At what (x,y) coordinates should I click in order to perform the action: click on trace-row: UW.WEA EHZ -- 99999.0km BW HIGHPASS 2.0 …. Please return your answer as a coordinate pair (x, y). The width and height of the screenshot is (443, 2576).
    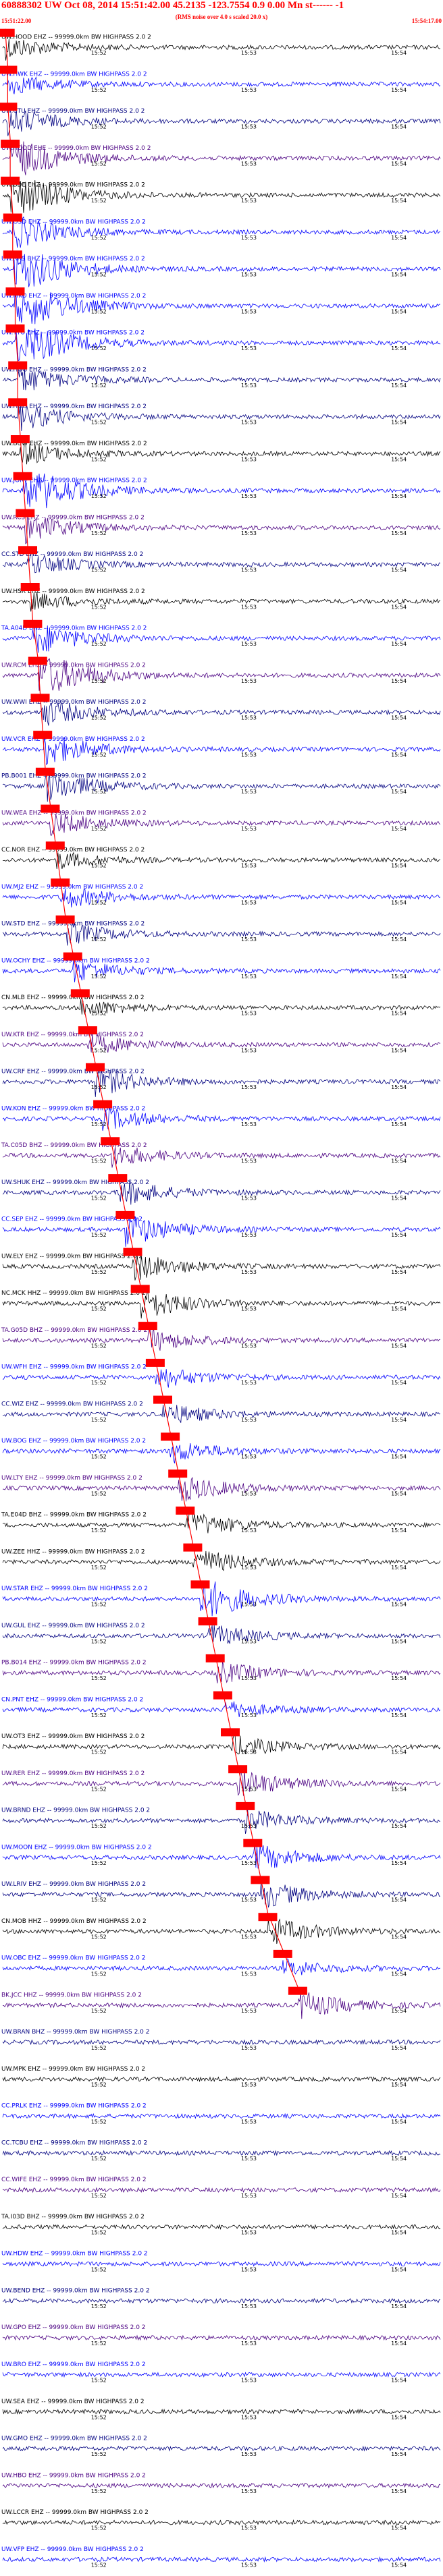
    Looking at the image, I should click on (221, 820).